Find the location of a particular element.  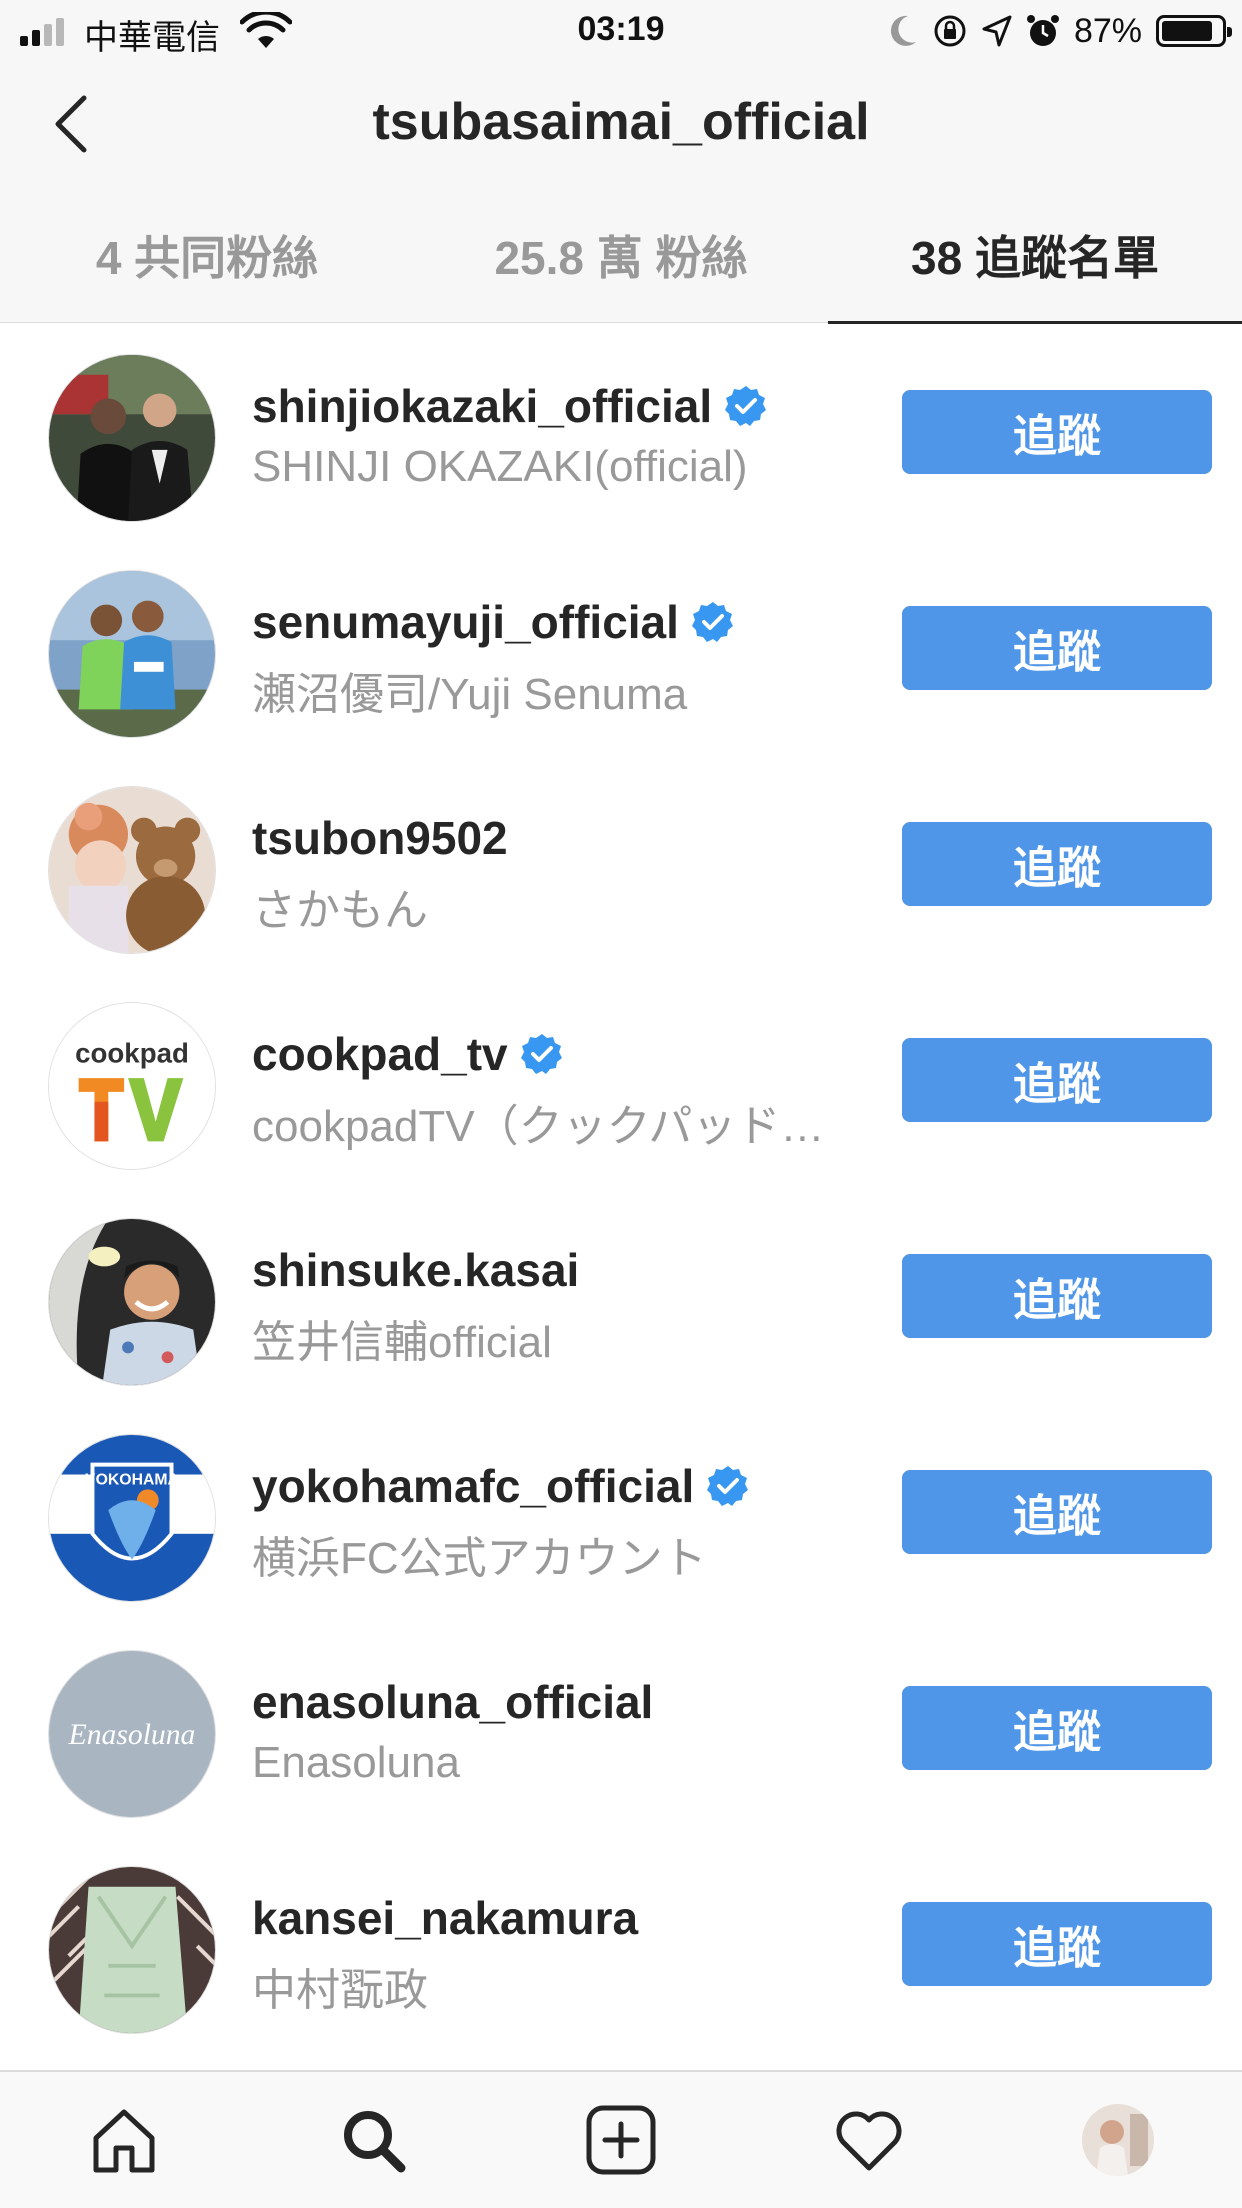

add-post-icon is located at coordinates (621, 2140).